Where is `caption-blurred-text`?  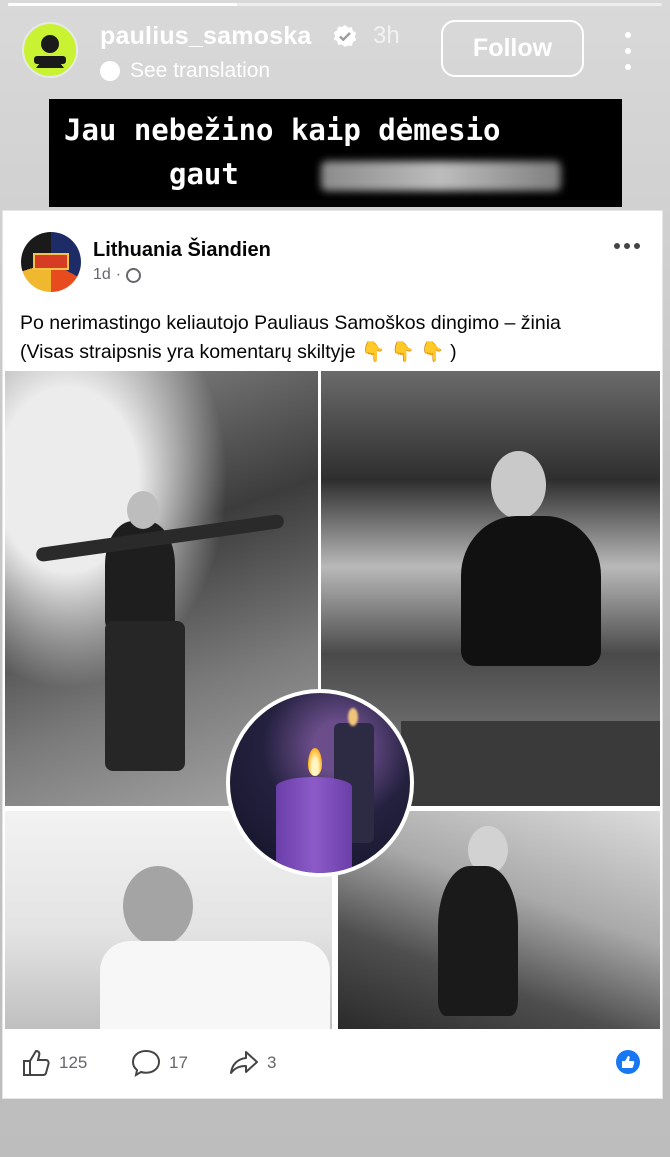
caption-blurred-text is located at coordinates (441, 176).